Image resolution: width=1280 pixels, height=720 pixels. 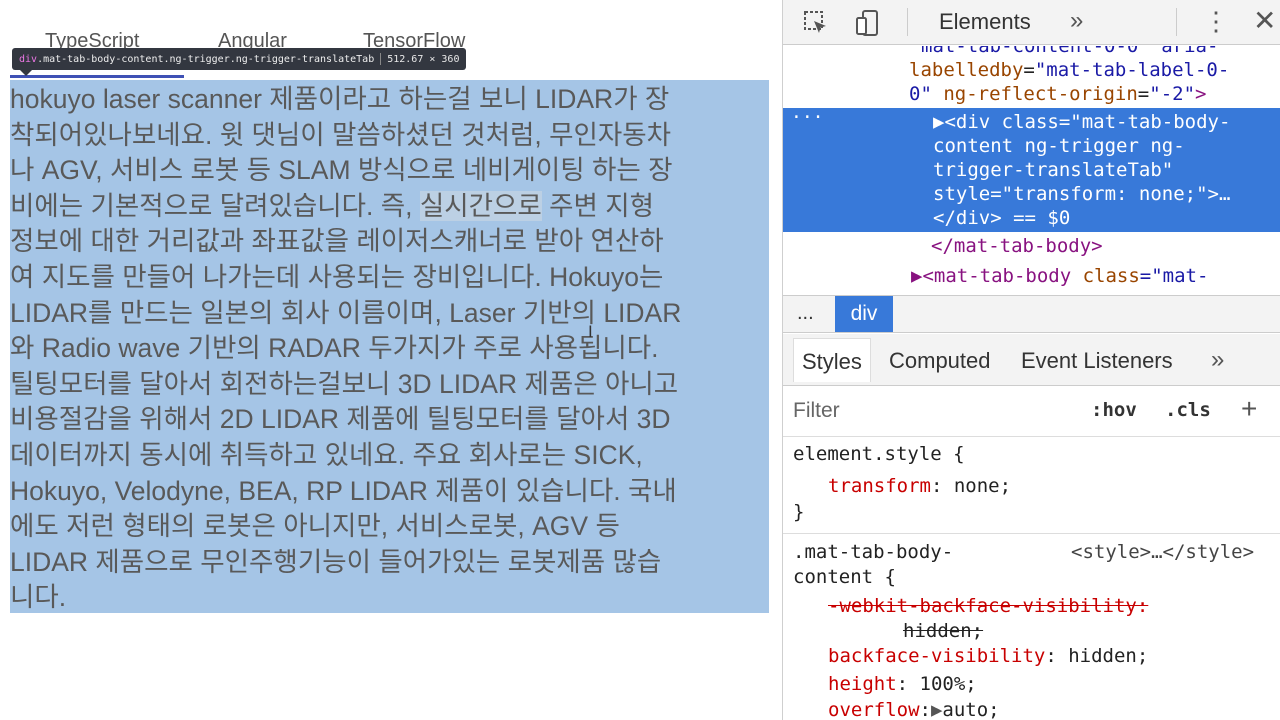 What do you see at coordinates (1076, 21) in the screenshot?
I see `more-tabs-icon: »` at bounding box center [1076, 21].